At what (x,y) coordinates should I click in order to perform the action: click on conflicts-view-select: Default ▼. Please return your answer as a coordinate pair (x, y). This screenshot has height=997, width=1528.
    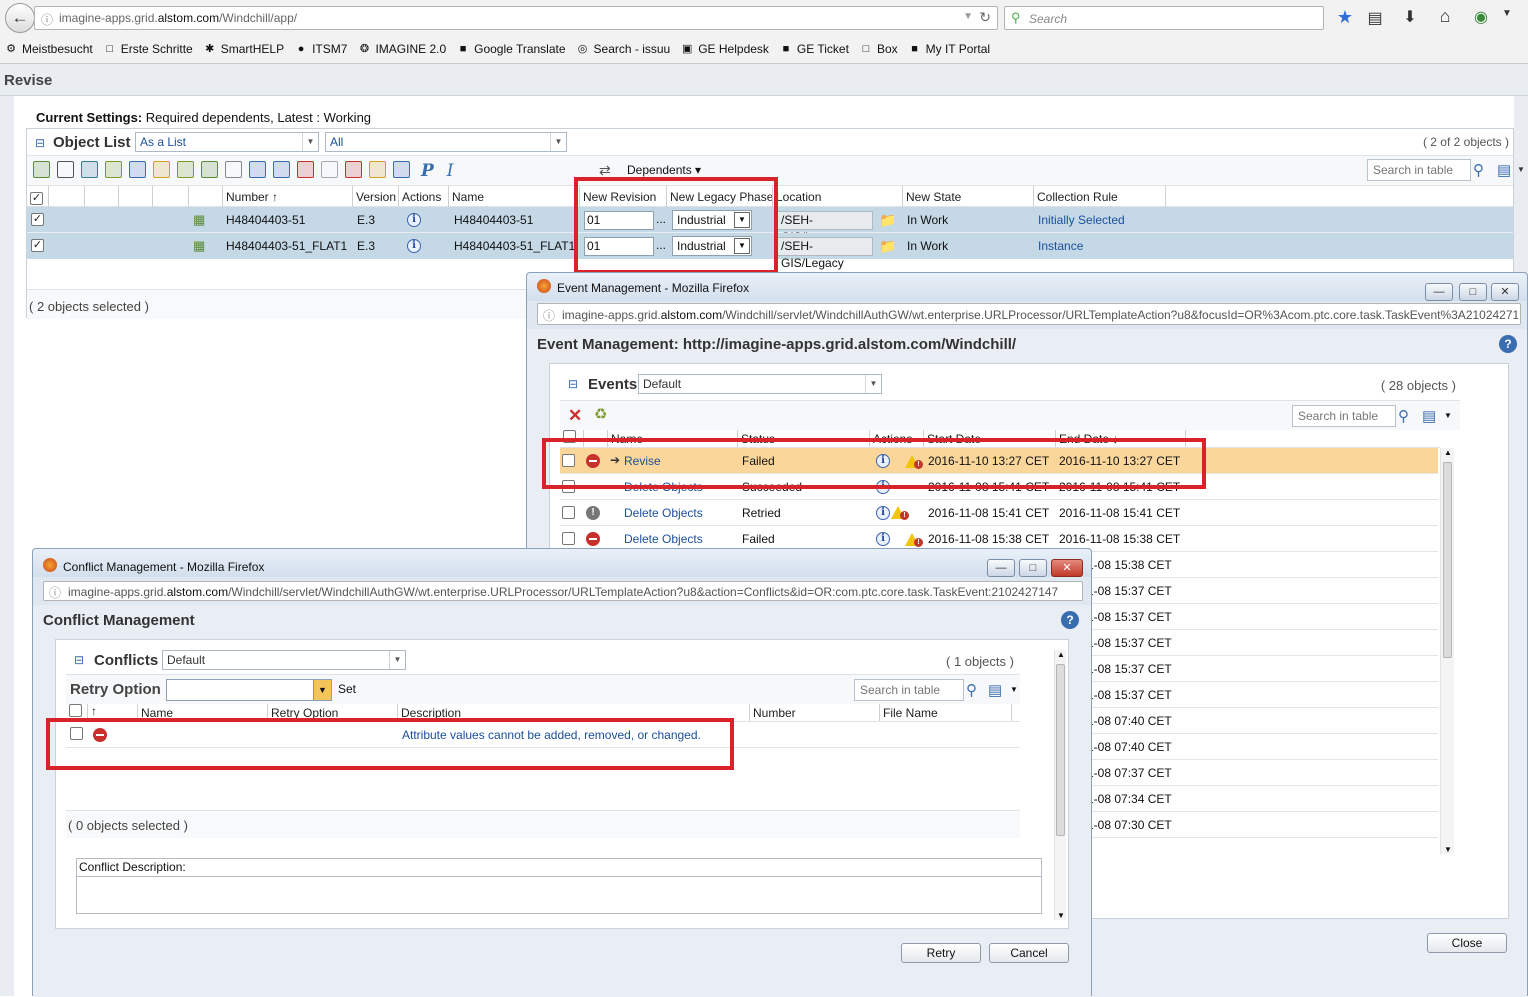
    Looking at the image, I should click on (284, 660).